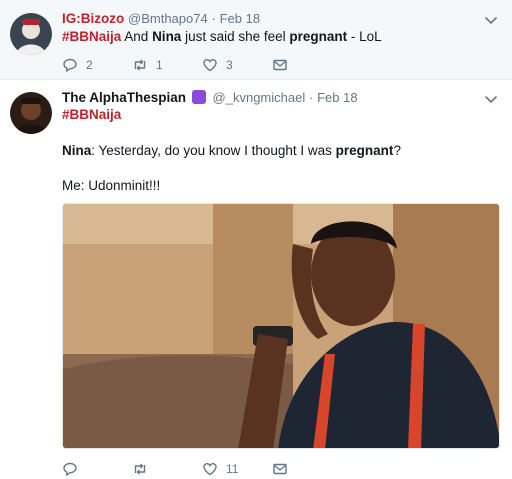 This screenshot has width=512, height=479. What do you see at coordinates (124, 97) in the screenshot?
I see `display-name: The AlphaThespian` at bounding box center [124, 97].